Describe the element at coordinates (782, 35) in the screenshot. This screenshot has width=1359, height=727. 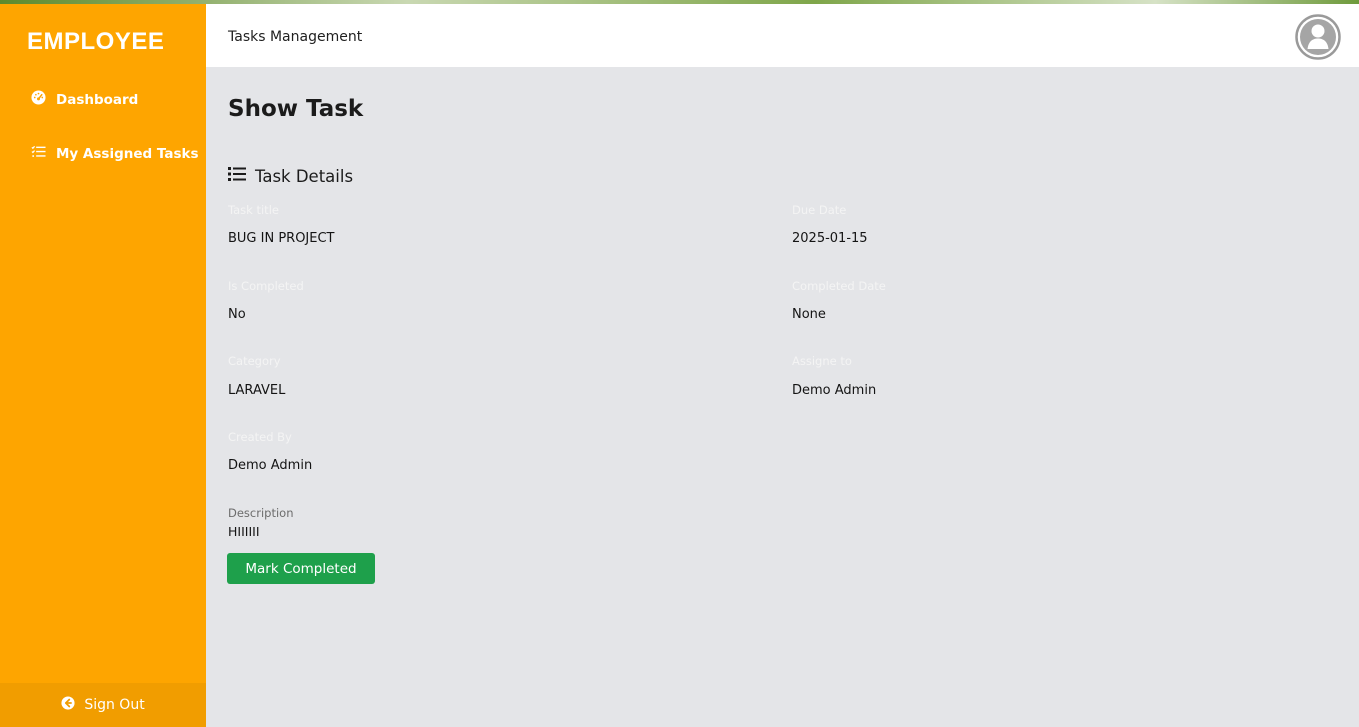
I see `top-header: Tasks Management` at that location.